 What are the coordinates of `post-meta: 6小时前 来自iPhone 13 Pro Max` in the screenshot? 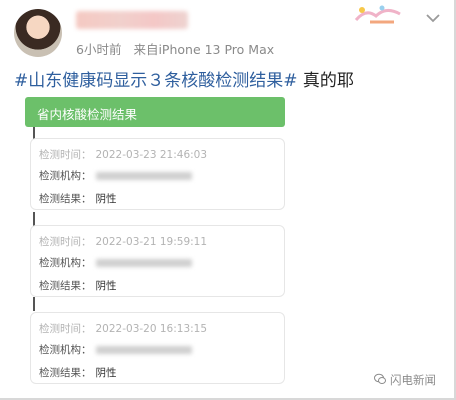 It's located at (175, 48).